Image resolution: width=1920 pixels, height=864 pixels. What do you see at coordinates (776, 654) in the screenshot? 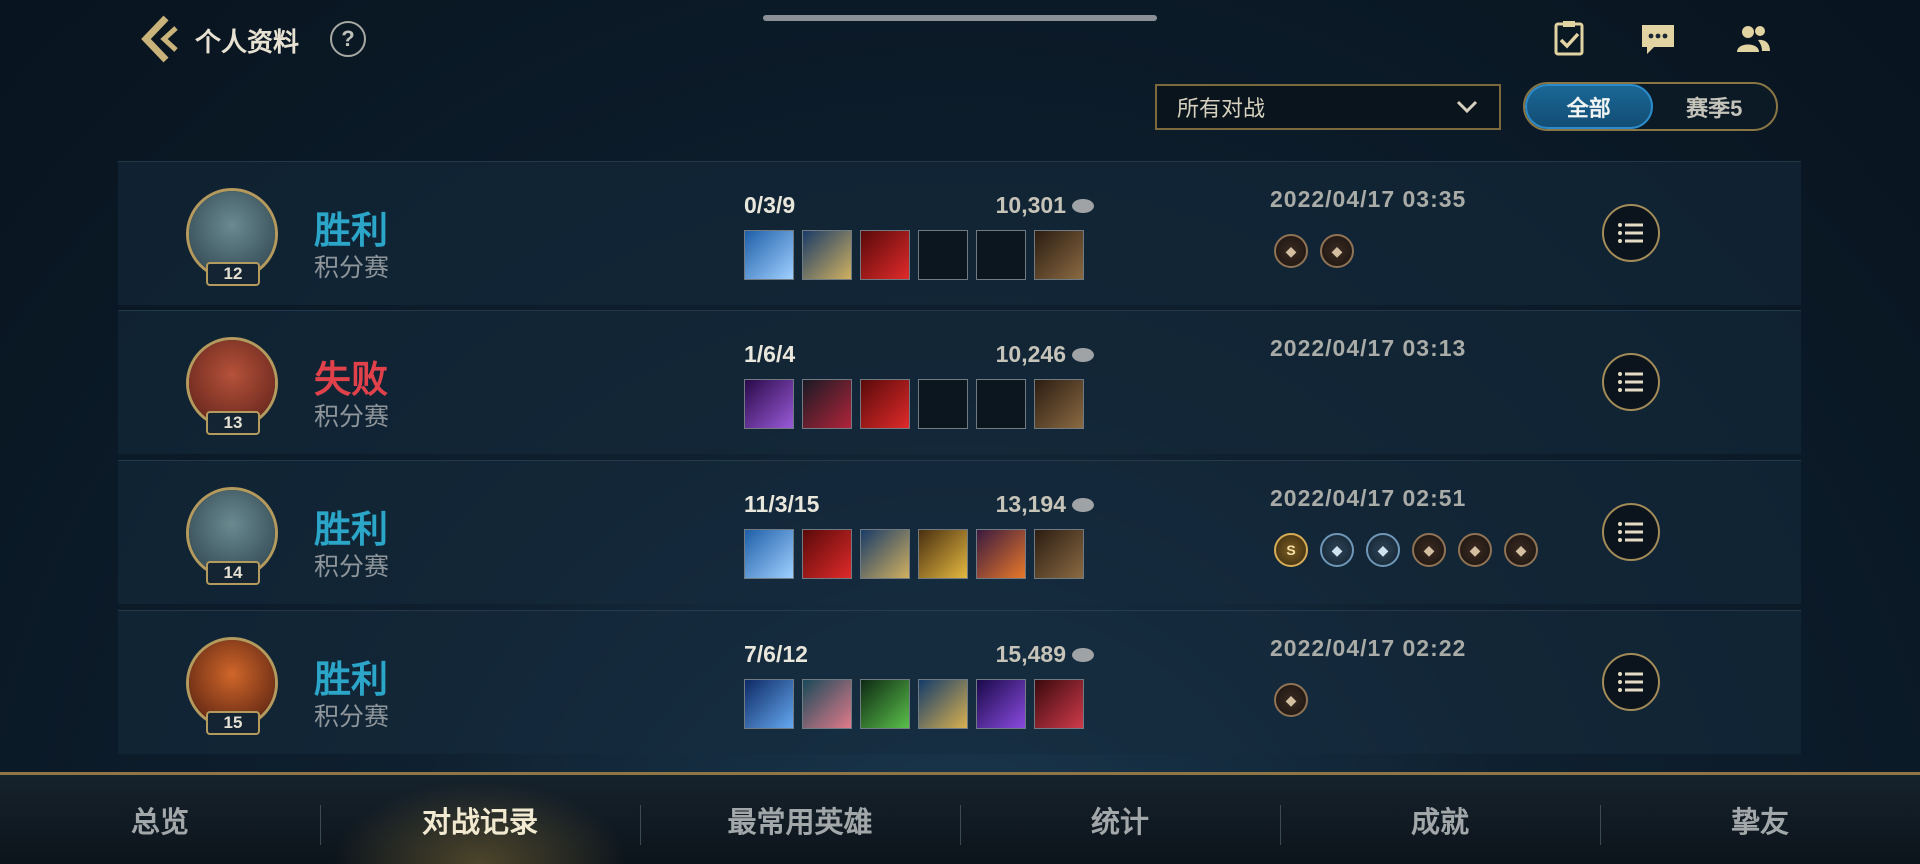
I see `kda-score: 7/6/12` at bounding box center [776, 654].